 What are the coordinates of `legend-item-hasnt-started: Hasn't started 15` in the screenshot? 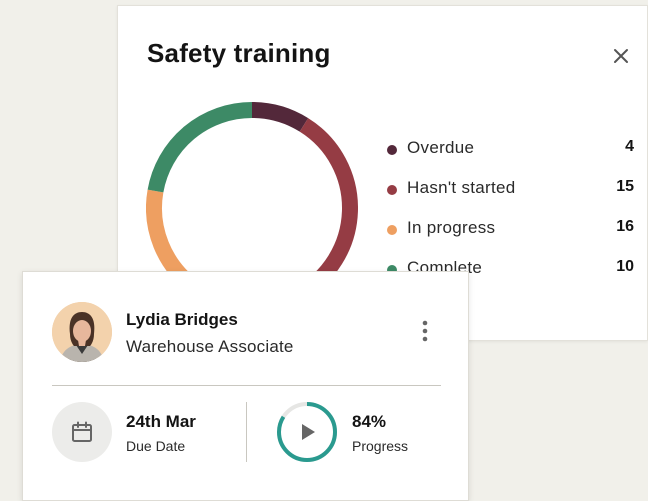 It's located at (512, 198).